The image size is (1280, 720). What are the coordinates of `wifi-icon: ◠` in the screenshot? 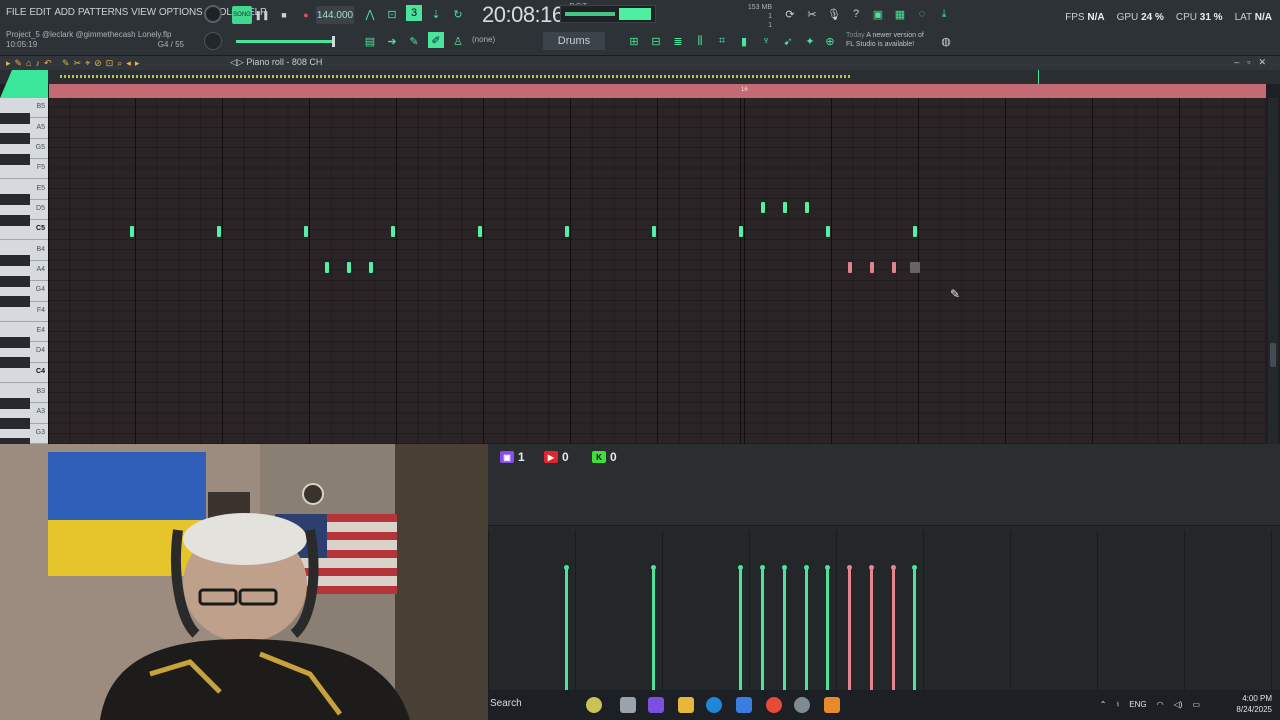 It's located at (1160, 704).